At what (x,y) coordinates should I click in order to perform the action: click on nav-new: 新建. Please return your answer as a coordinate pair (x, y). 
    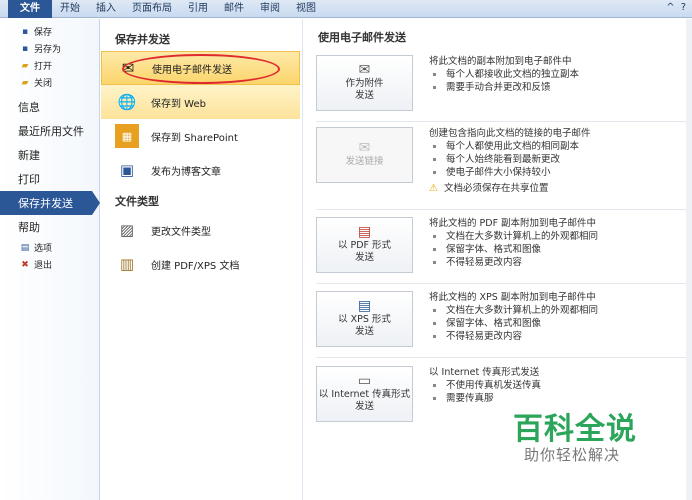
    Looking at the image, I should click on (49, 155).